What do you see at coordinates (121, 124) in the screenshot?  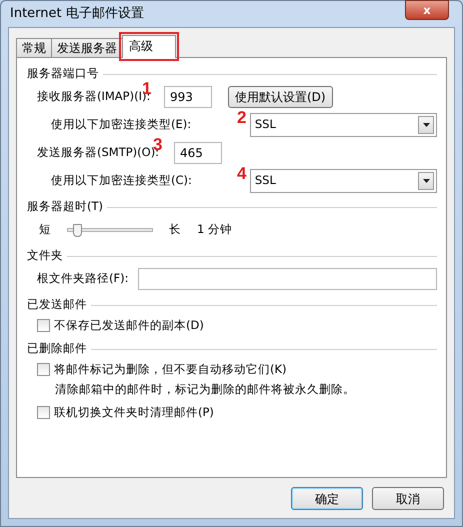 I see `field-label: 使用以下加密连接类型(E):` at bounding box center [121, 124].